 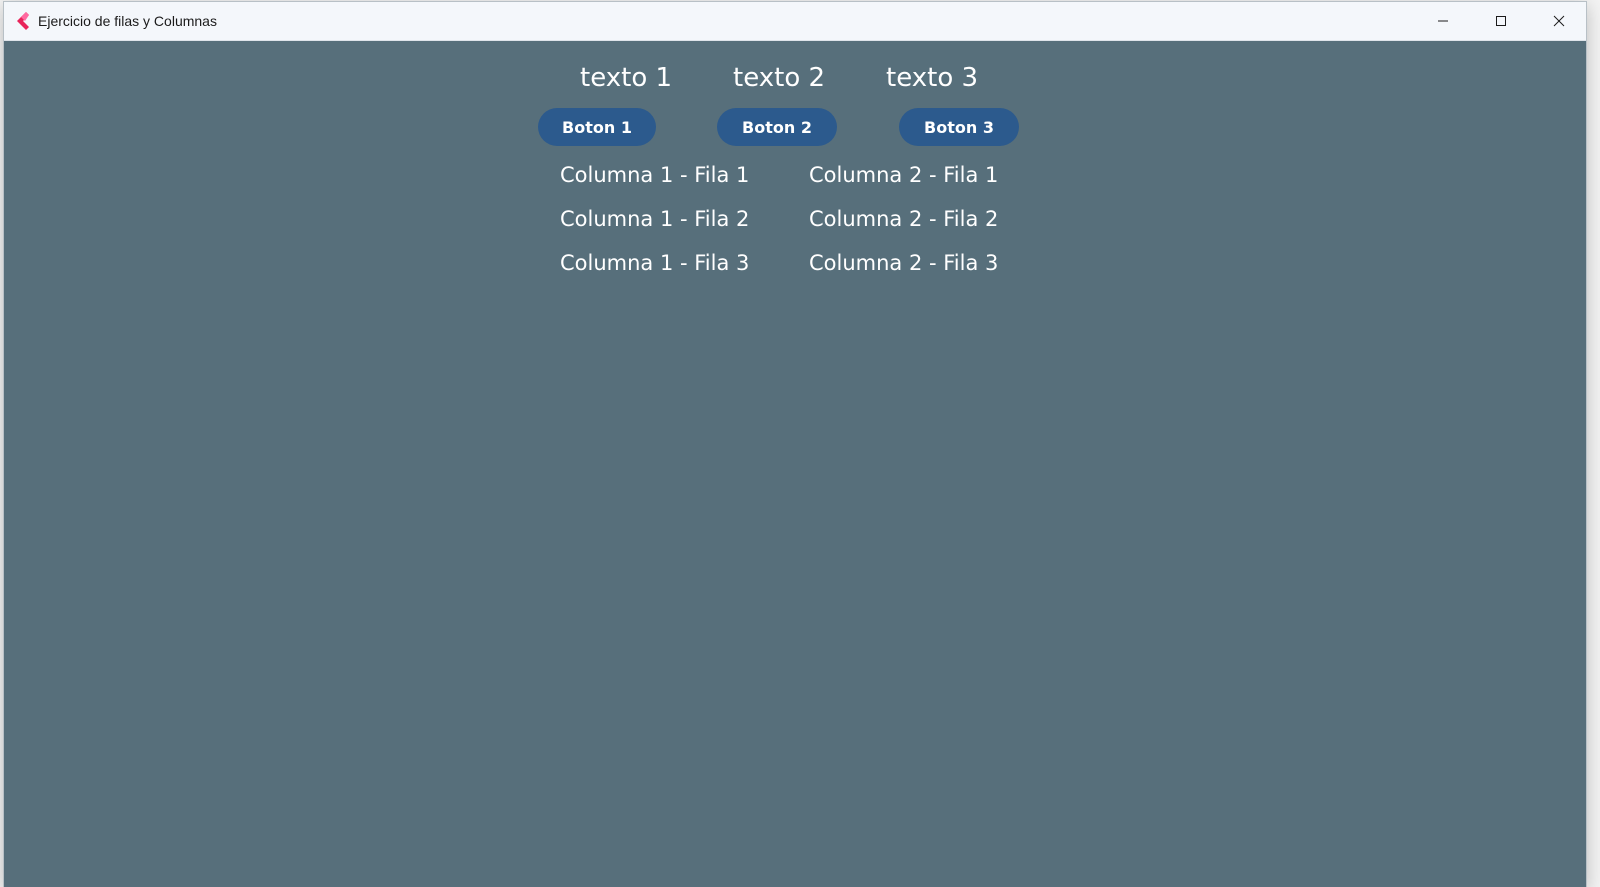 What do you see at coordinates (932, 78) in the screenshot?
I see `text-3: texto 3` at bounding box center [932, 78].